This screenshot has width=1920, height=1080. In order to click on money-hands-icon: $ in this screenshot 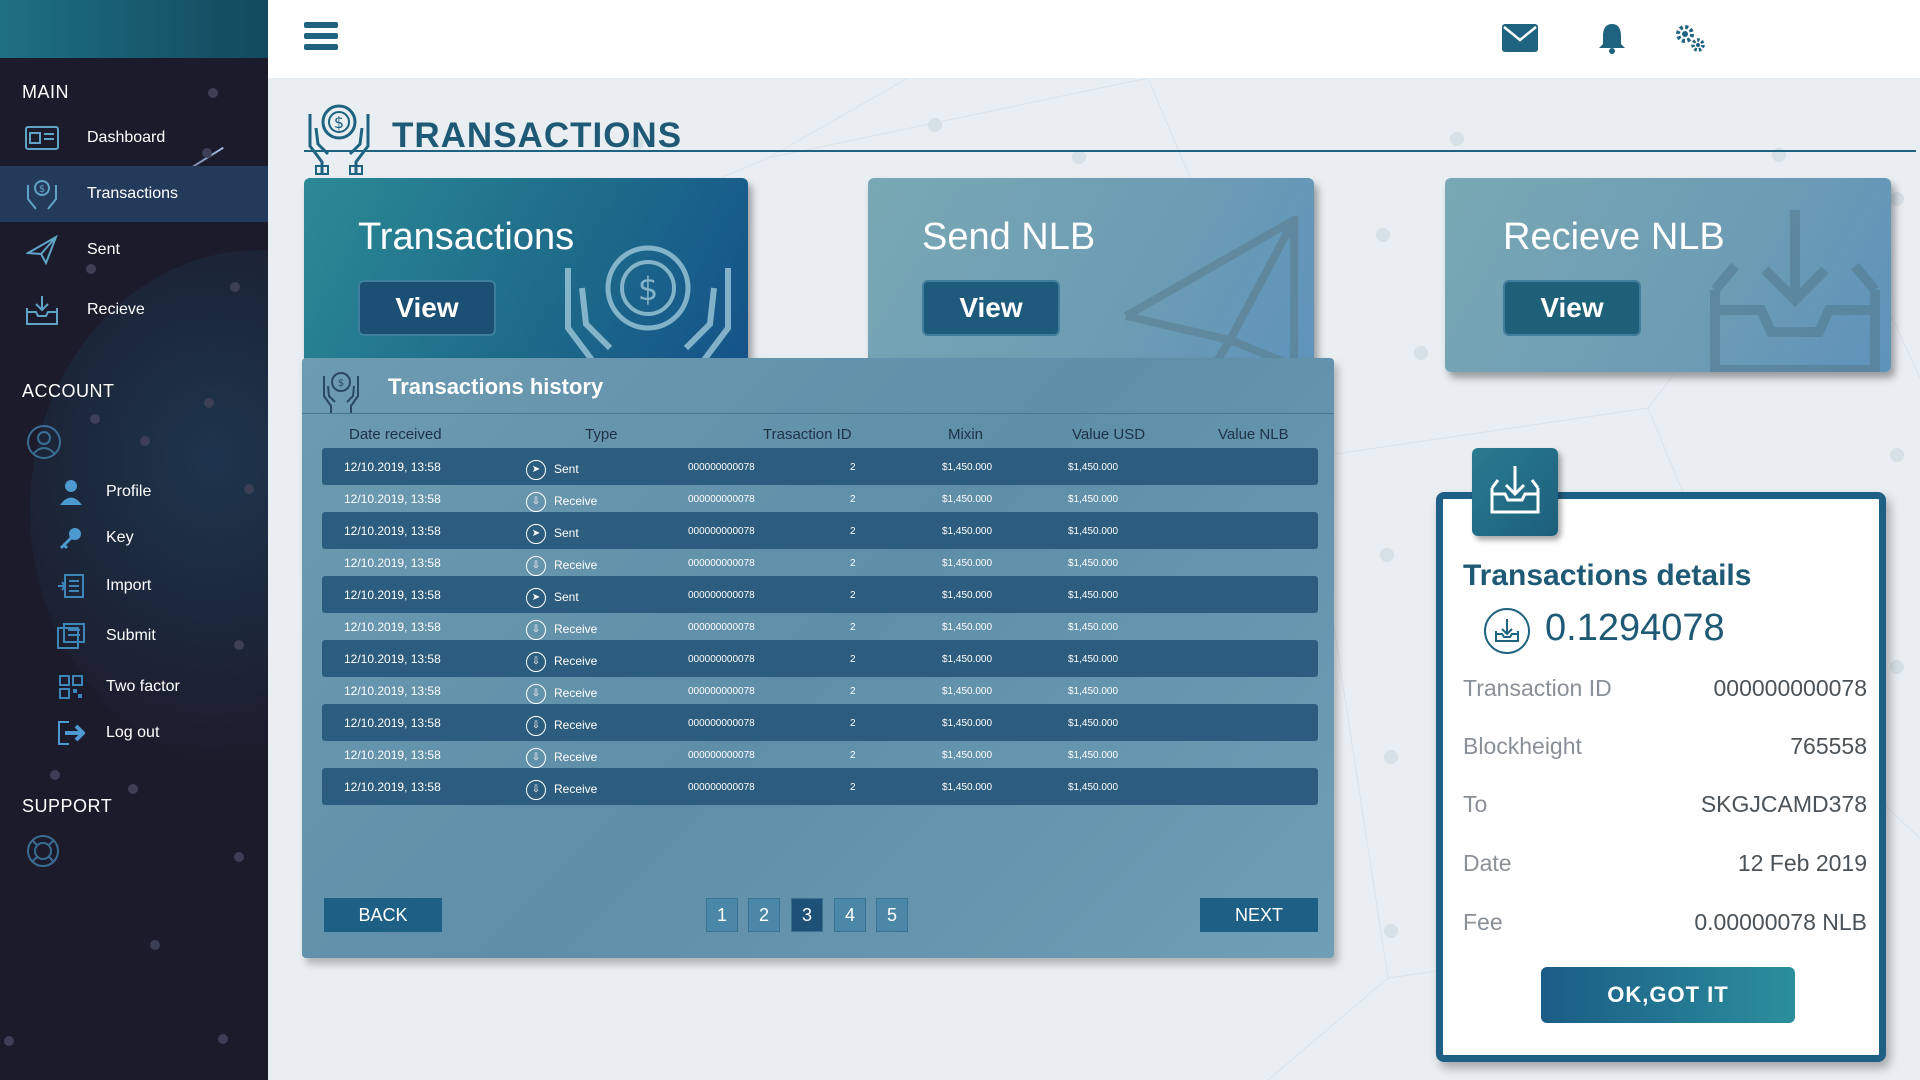, I will do `click(648, 305)`.